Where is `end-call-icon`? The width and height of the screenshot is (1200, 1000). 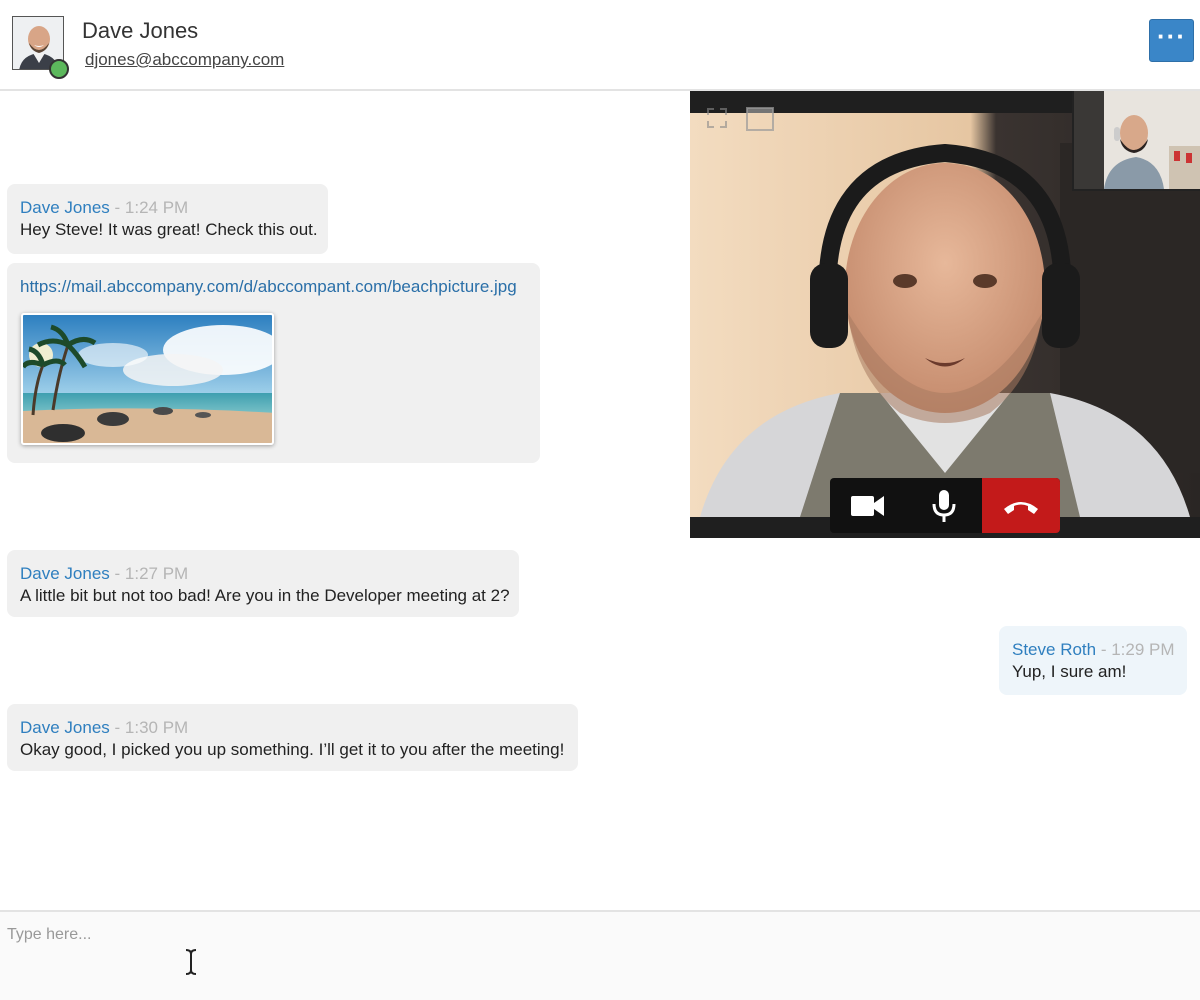
end-call-icon is located at coordinates (1021, 507).